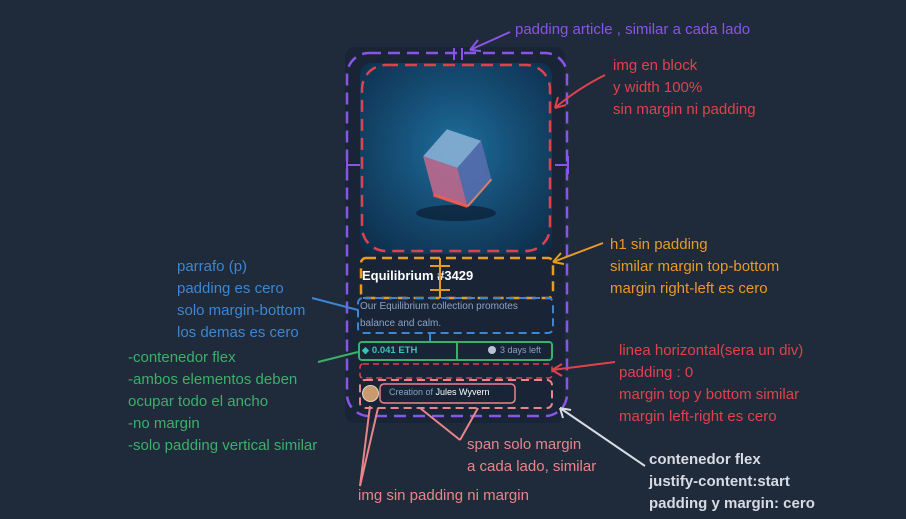 This screenshot has height=519, width=906. I want to click on note-padding-article: padding article , similar a cada lado, so click(633, 29).